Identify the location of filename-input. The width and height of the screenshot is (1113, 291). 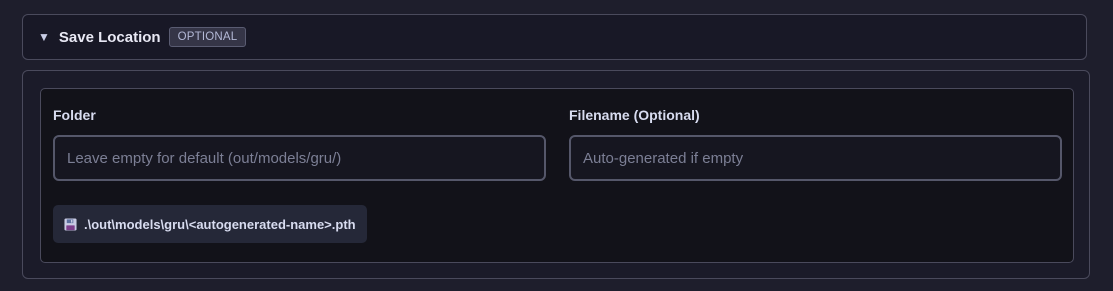
(815, 158).